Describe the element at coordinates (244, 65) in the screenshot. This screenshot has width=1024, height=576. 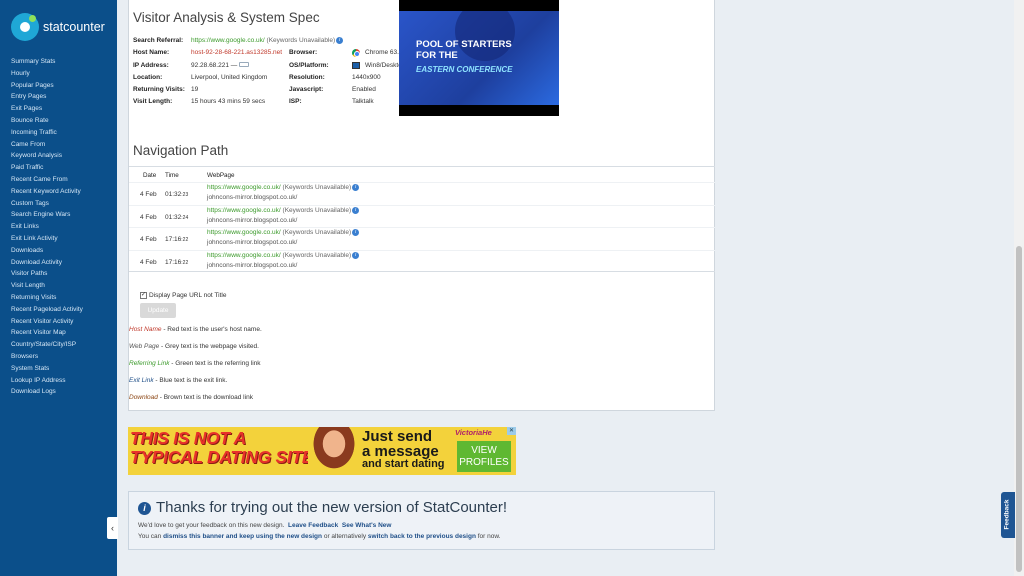
I see `ip-lookup-icon` at that location.